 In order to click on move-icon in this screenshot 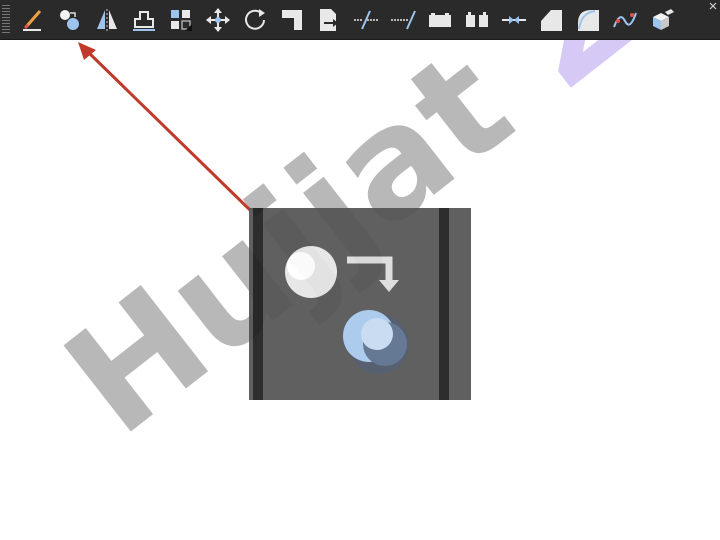, I will do `click(218, 19)`.